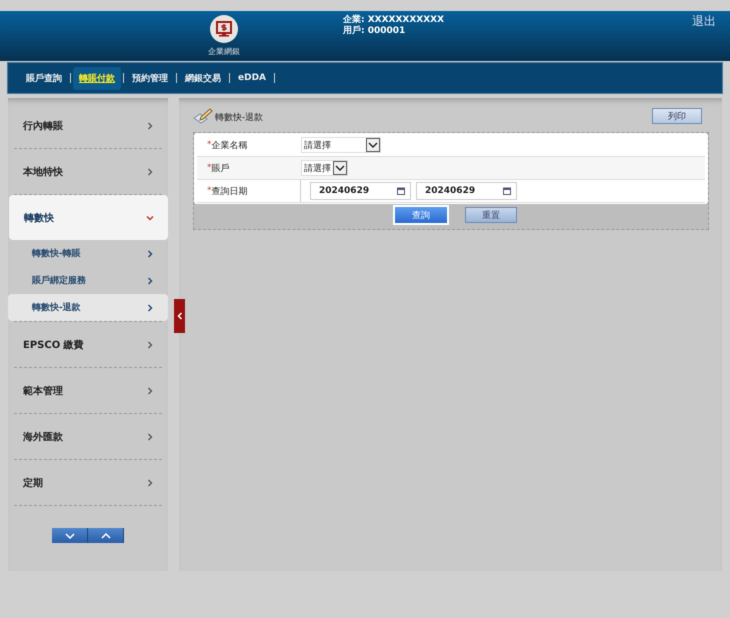 This screenshot has width=730, height=618. Describe the element at coordinates (227, 145) in the screenshot. I see `field-label: *企業名稱` at that location.